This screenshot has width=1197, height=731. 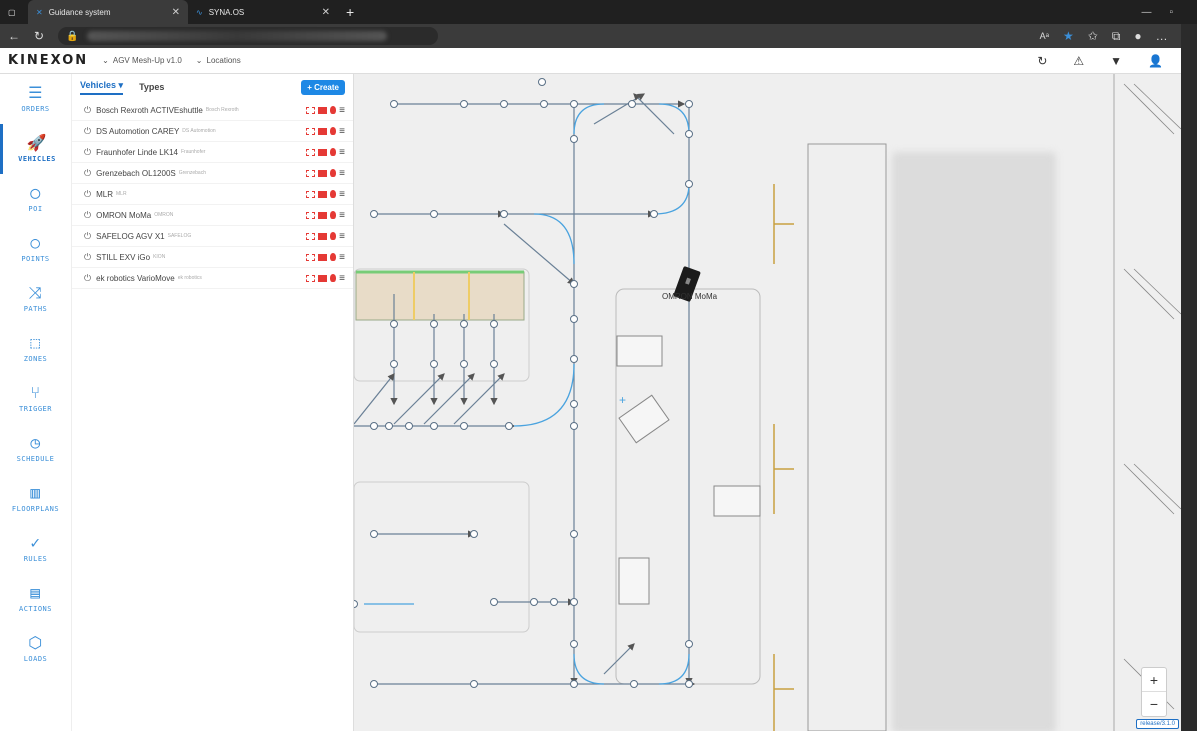 I want to click on filter-icon: ▼, so click(x=1116, y=61).